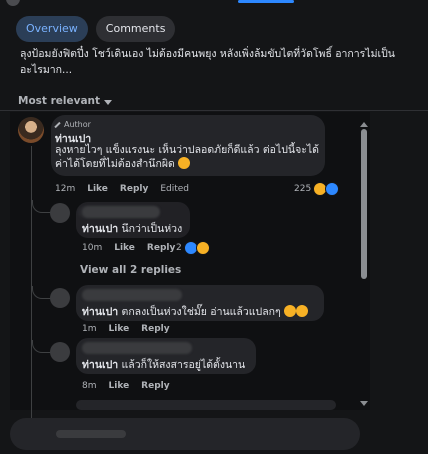 The width and height of the screenshot is (428, 454). What do you see at coordinates (108, 102) in the screenshot?
I see `caret-down-icon` at bounding box center [108, 102].